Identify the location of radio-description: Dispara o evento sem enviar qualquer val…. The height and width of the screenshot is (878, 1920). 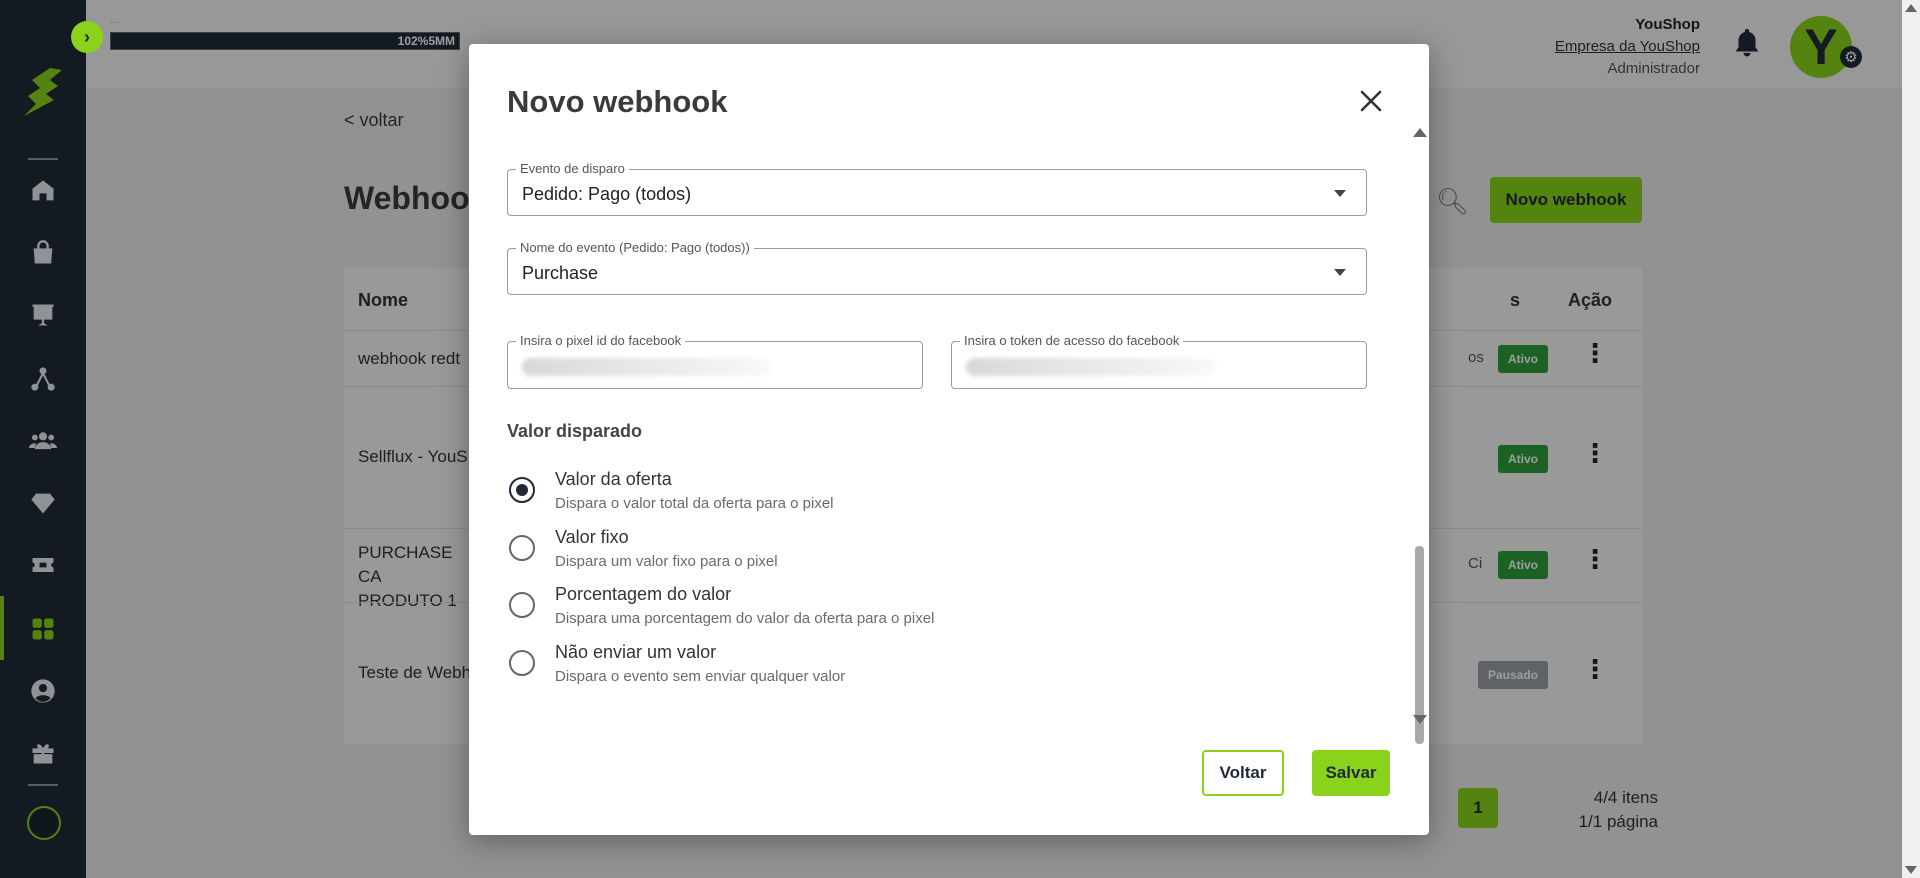
(700, 676).